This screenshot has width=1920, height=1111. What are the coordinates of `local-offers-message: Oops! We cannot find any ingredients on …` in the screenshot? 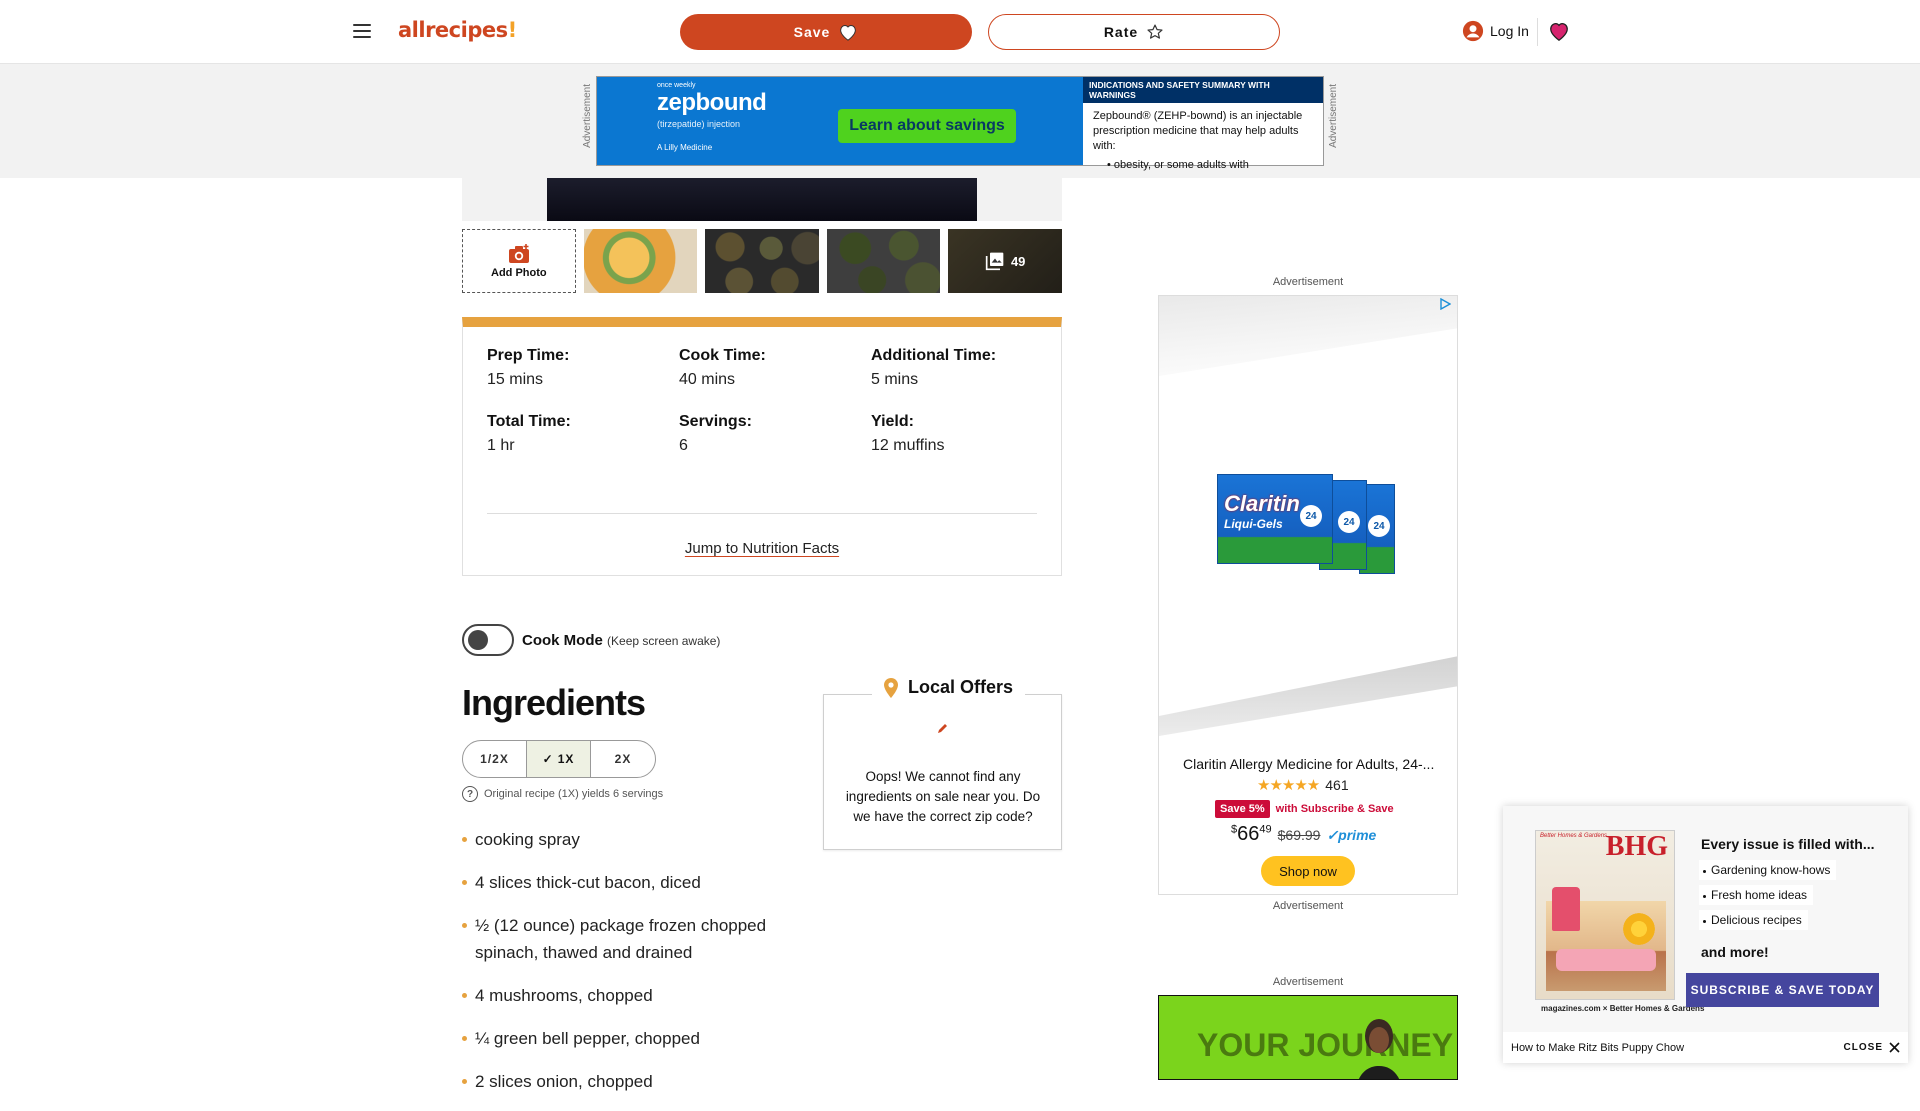 It's located at (943, 796).